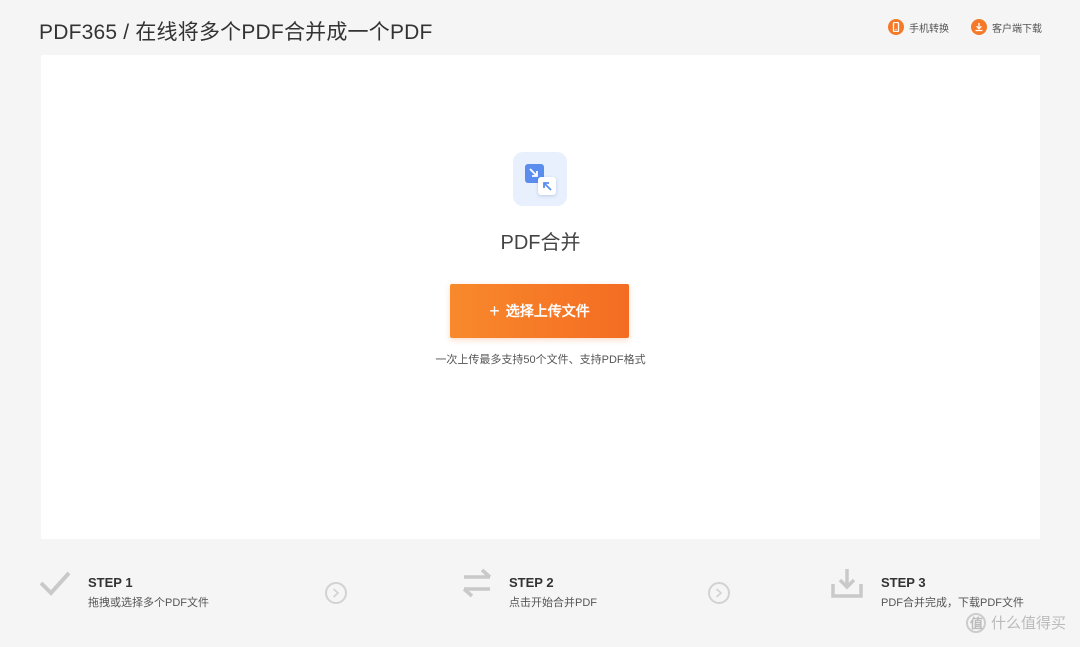 The image size is (1080, 647). What do you see at coordinates (540, 360) in the screenshot?
I see `upload-hint: 一次上传最多支持50个文件、支持PDF格式` at bounding box center [540, 360].